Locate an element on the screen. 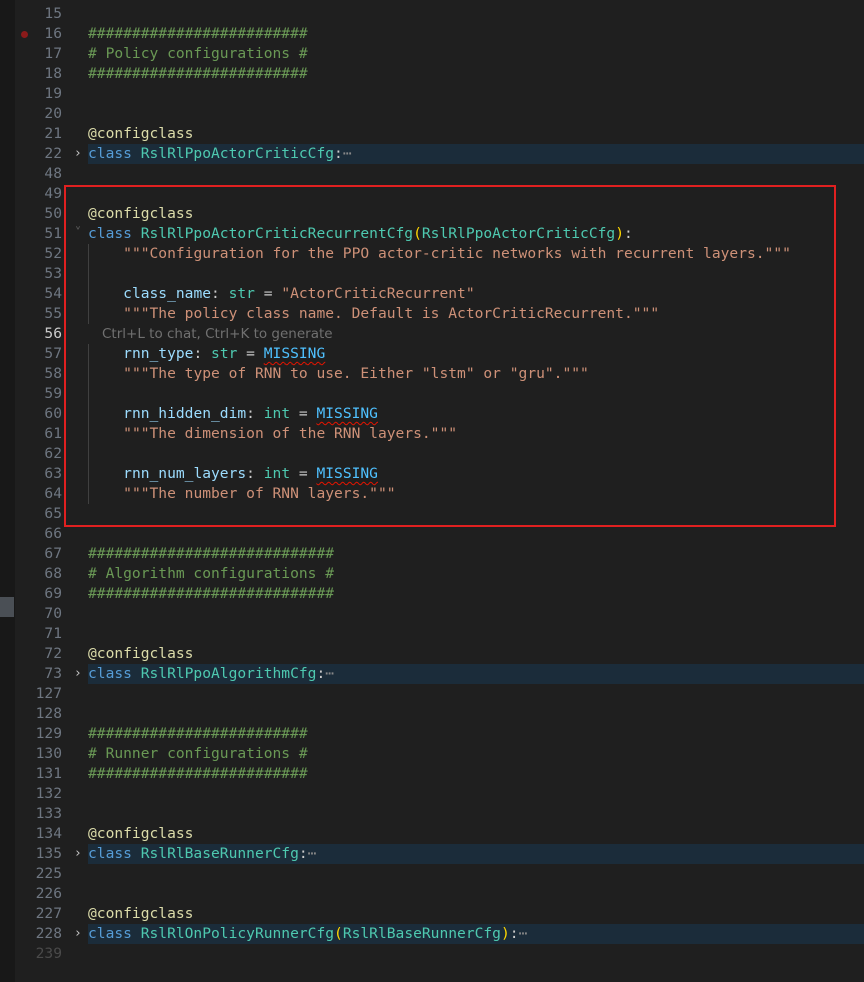 This screenshot has height=982, width=864. code-line: 53 is located at coordinates (432, 274).